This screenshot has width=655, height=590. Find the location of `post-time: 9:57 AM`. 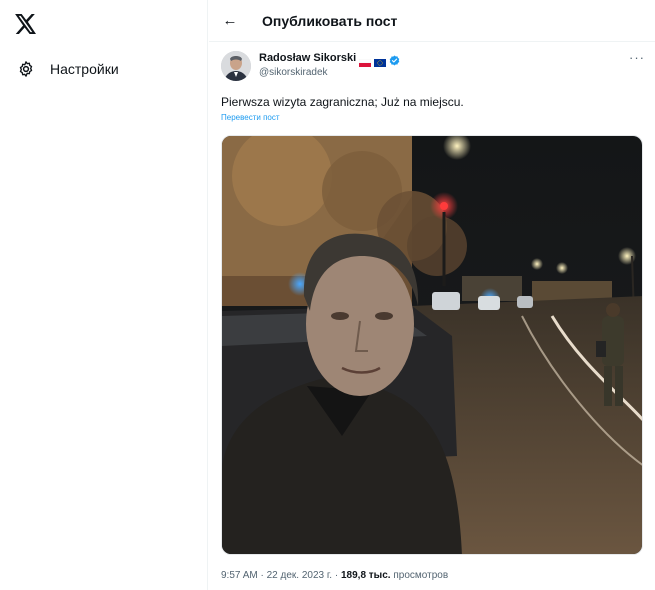

post-time: 9:57 AM is located at coordinates (239, 575).